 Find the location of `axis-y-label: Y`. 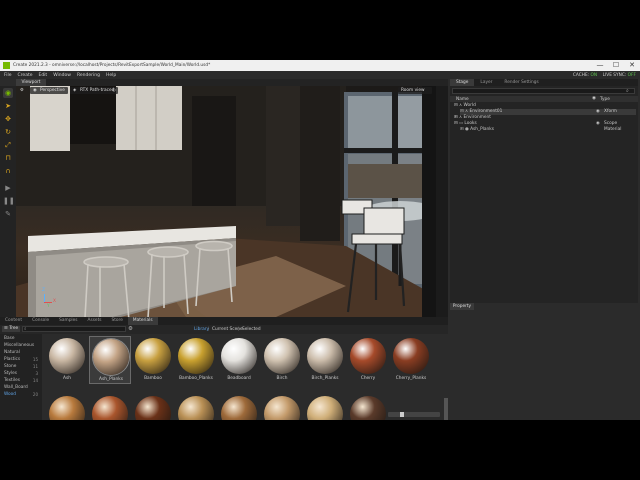

axis-y-label: Y is located at coordinates (48, 306).